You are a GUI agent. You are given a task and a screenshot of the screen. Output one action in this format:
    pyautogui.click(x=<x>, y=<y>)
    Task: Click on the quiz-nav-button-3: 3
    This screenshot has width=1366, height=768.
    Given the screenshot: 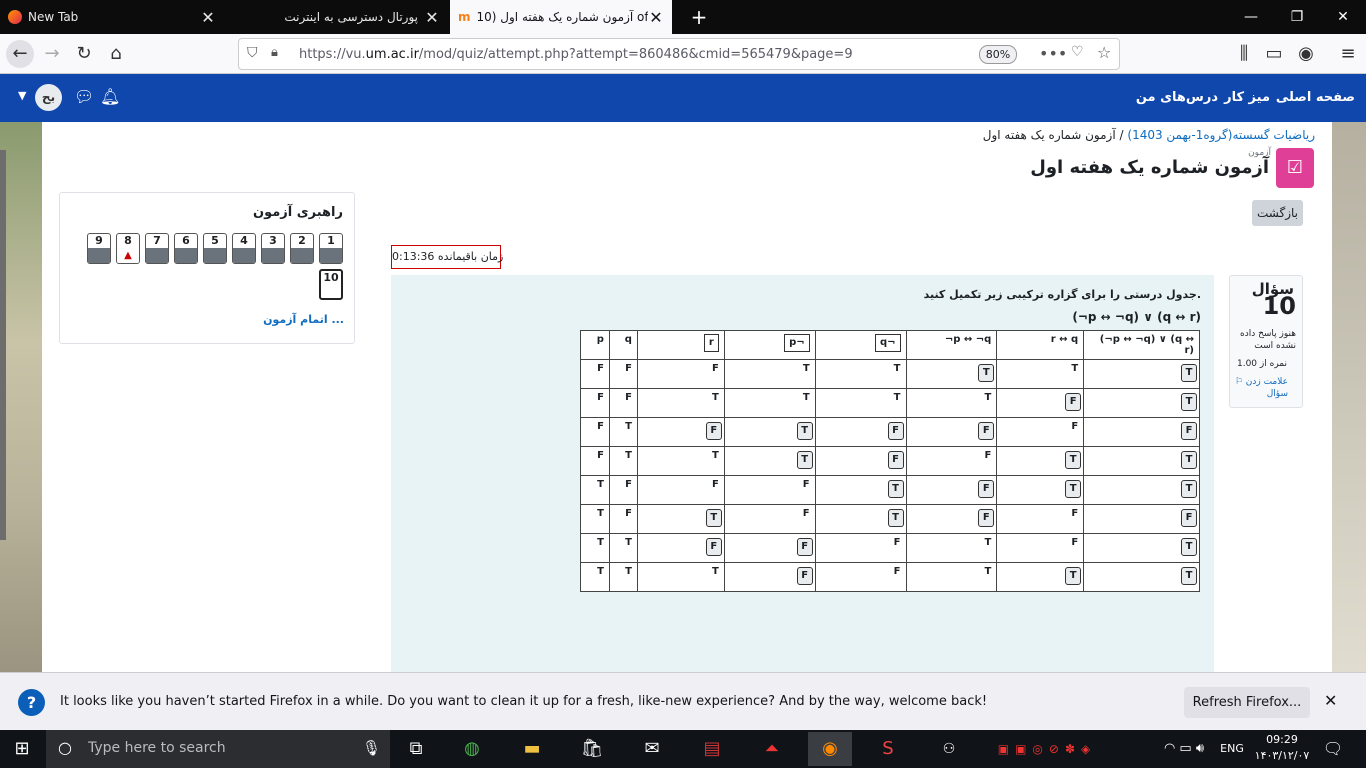 What is the action you would take?
    pyautogui.click(x=273, y=248)
    